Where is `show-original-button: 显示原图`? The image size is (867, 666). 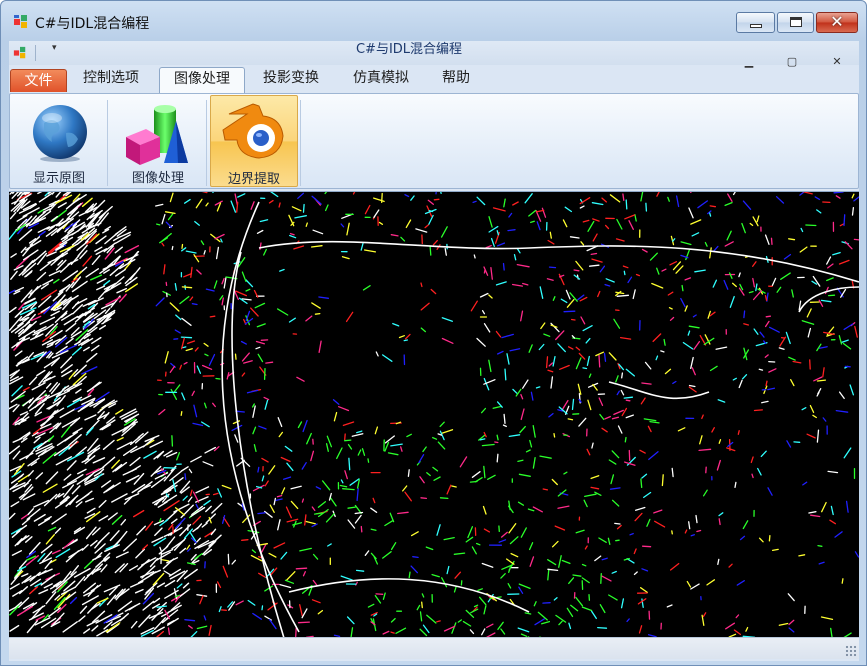 show-original-button: 显示原图 is located at coordinates (59, 141).